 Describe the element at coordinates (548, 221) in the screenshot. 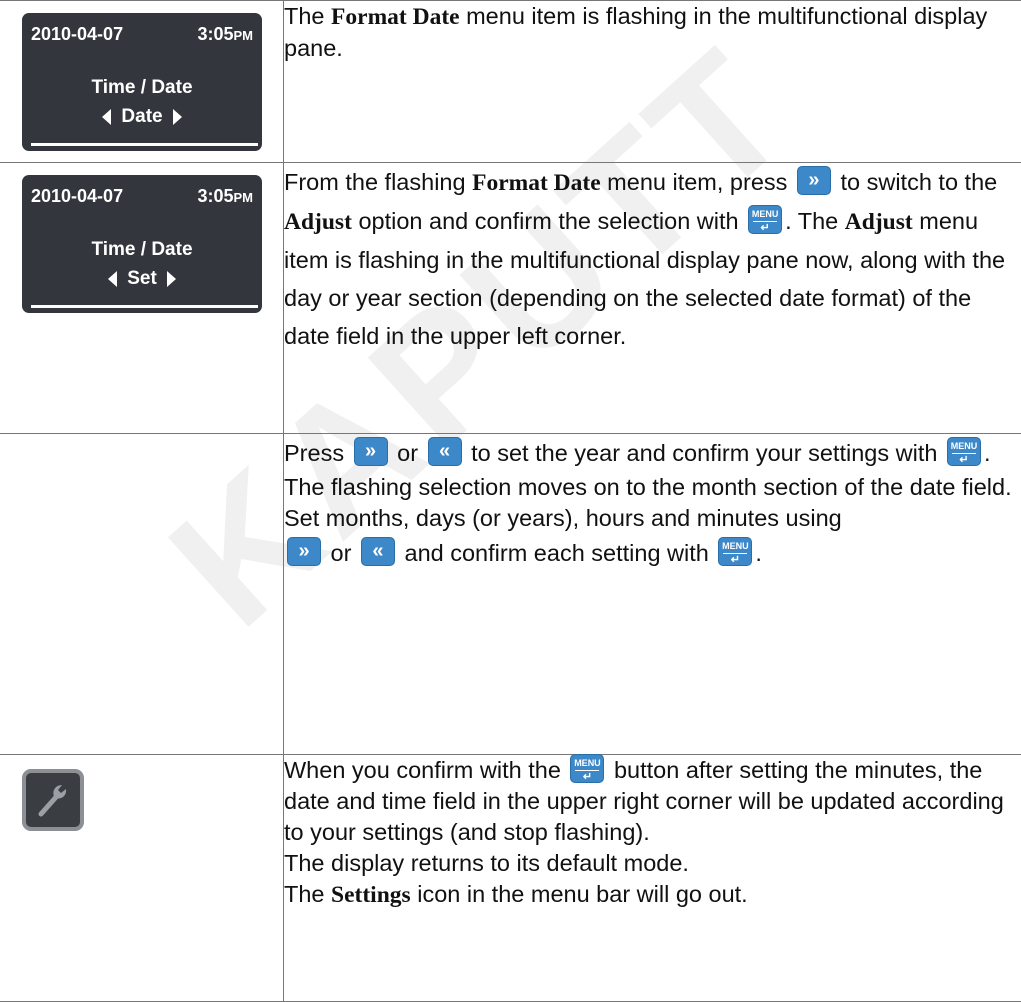

I see `text-segment: option and confirm the selection with` at that location.